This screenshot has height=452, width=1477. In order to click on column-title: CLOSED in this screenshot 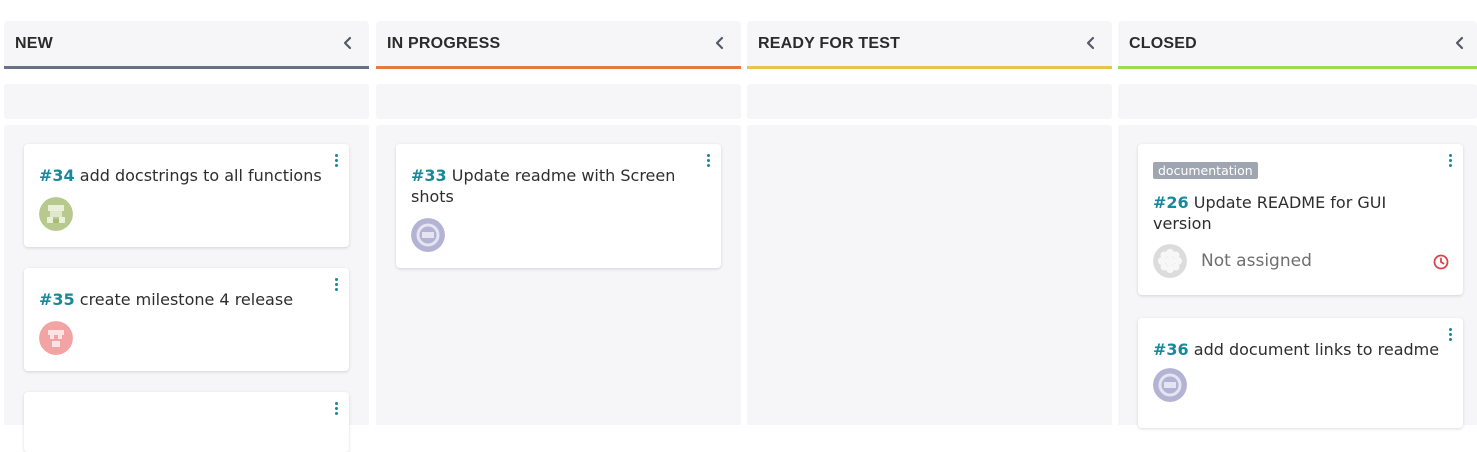, I will do `click(1163, 43)`.